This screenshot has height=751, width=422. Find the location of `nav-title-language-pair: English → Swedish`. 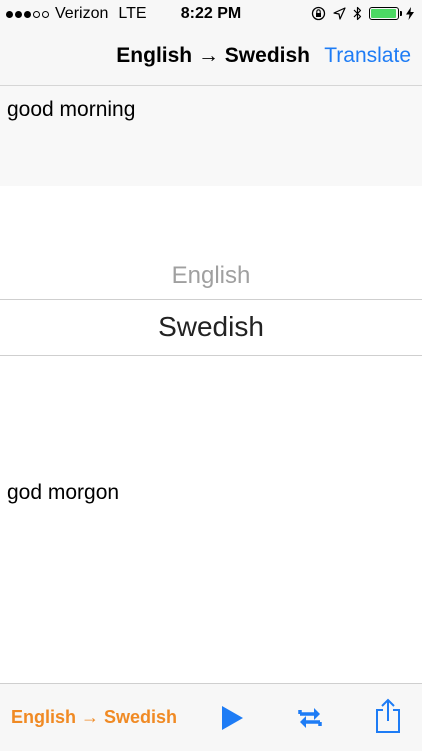

nav-title-language-pair: English → Swedish is located at coordinates (213, 55).